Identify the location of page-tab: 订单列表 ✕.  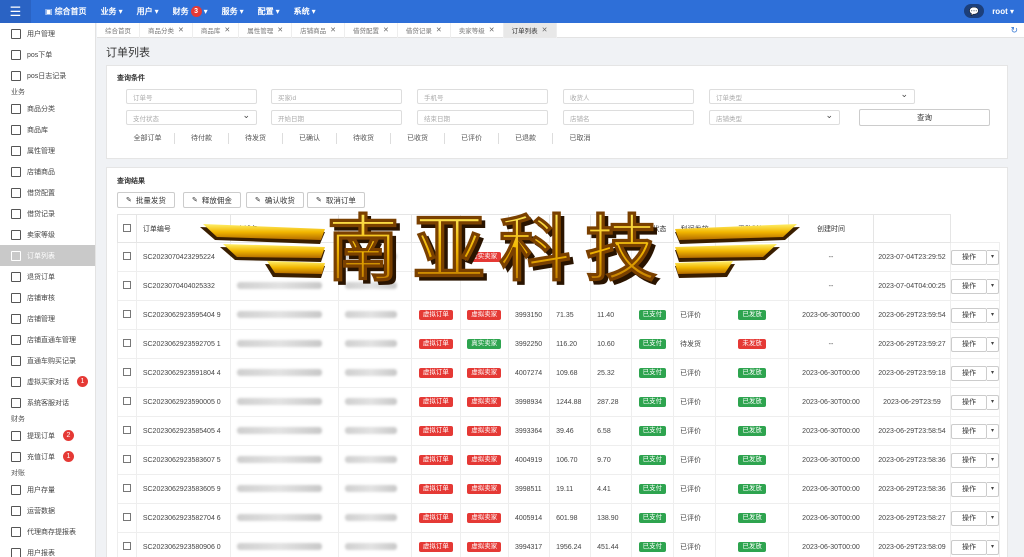
(530, 30).